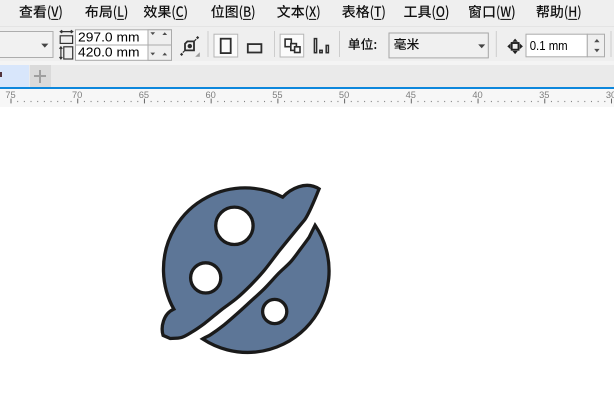  Describe the element at coordinates (109, 36) in the screenshot. I see `svg-text: 297.0 mm` at that location.